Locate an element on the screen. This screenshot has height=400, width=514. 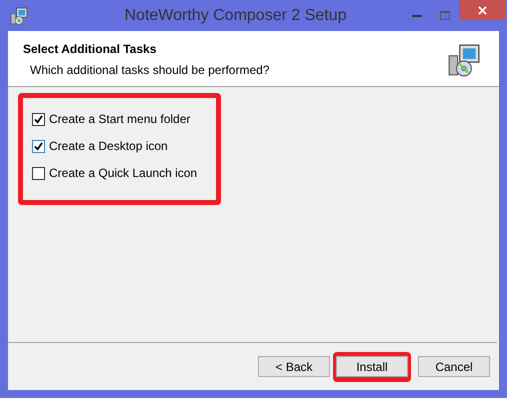
page-subtitle: Which additional tasks should be performed? is located at coordinates (150, 70).